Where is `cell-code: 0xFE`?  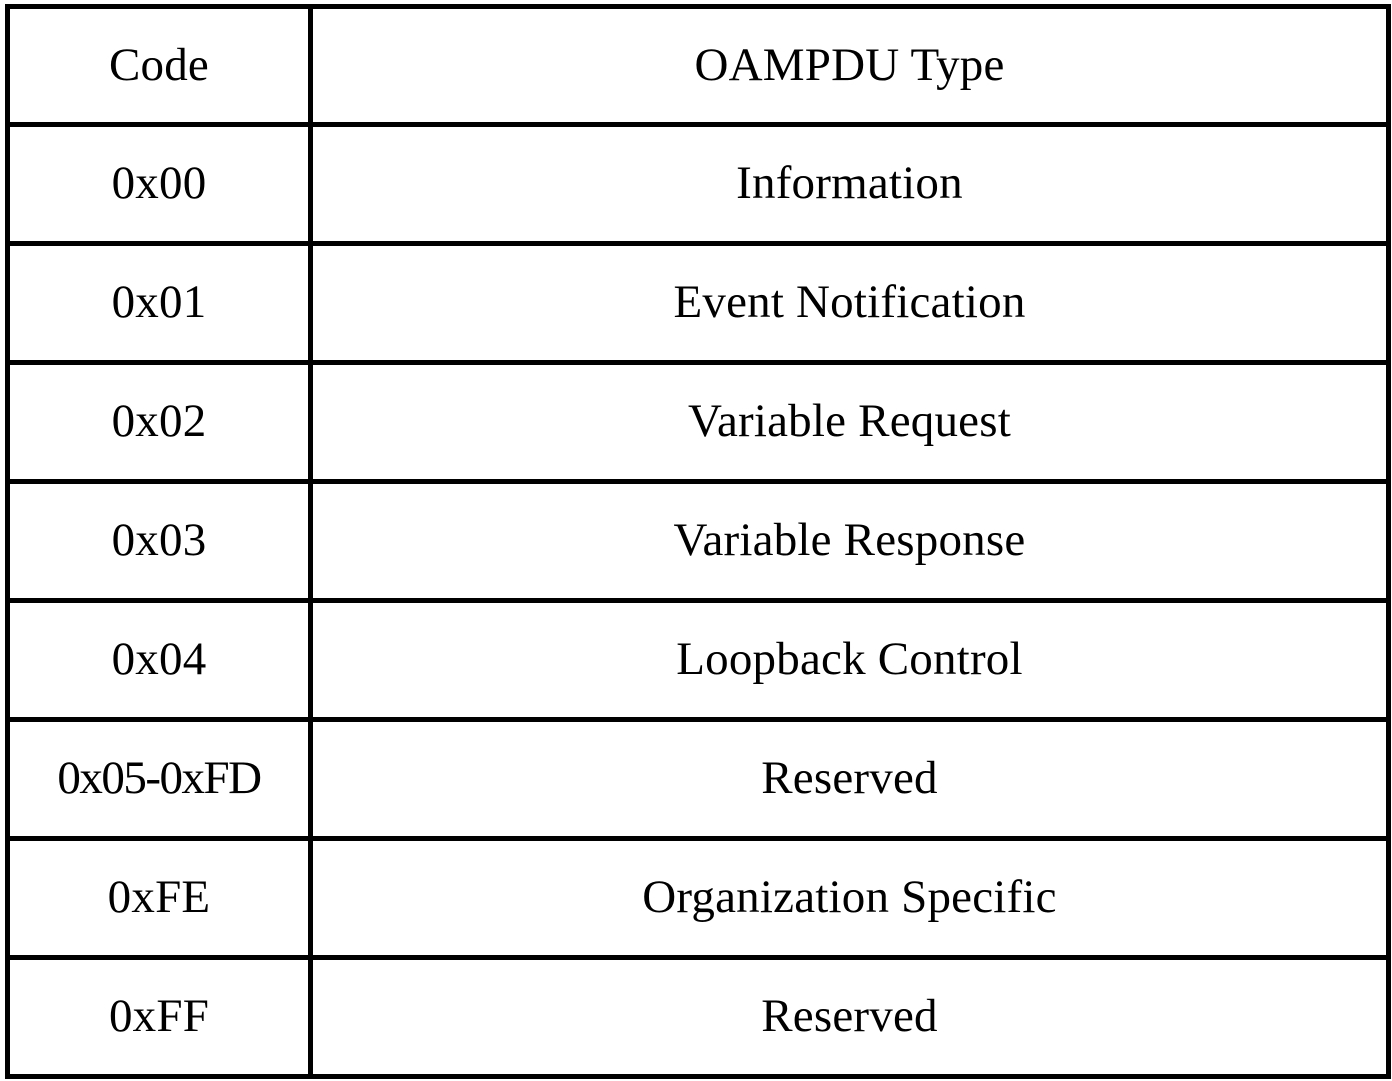 cell-code: 0xFE is located at coordinates (159, 898).